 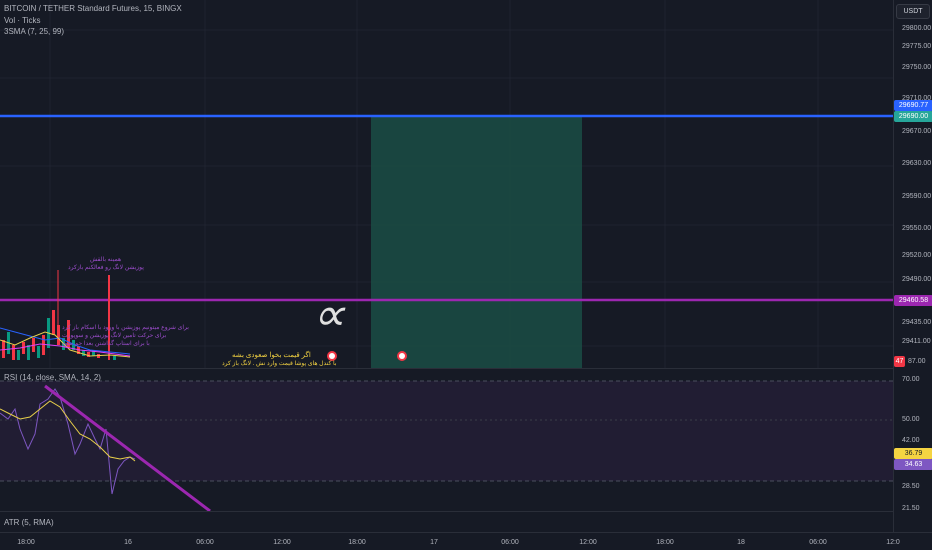 What do you see at coordinates (913, 300) in the screenshot?
I see `price-badge-purple: 29460.58` at bounding box center [913, 300].